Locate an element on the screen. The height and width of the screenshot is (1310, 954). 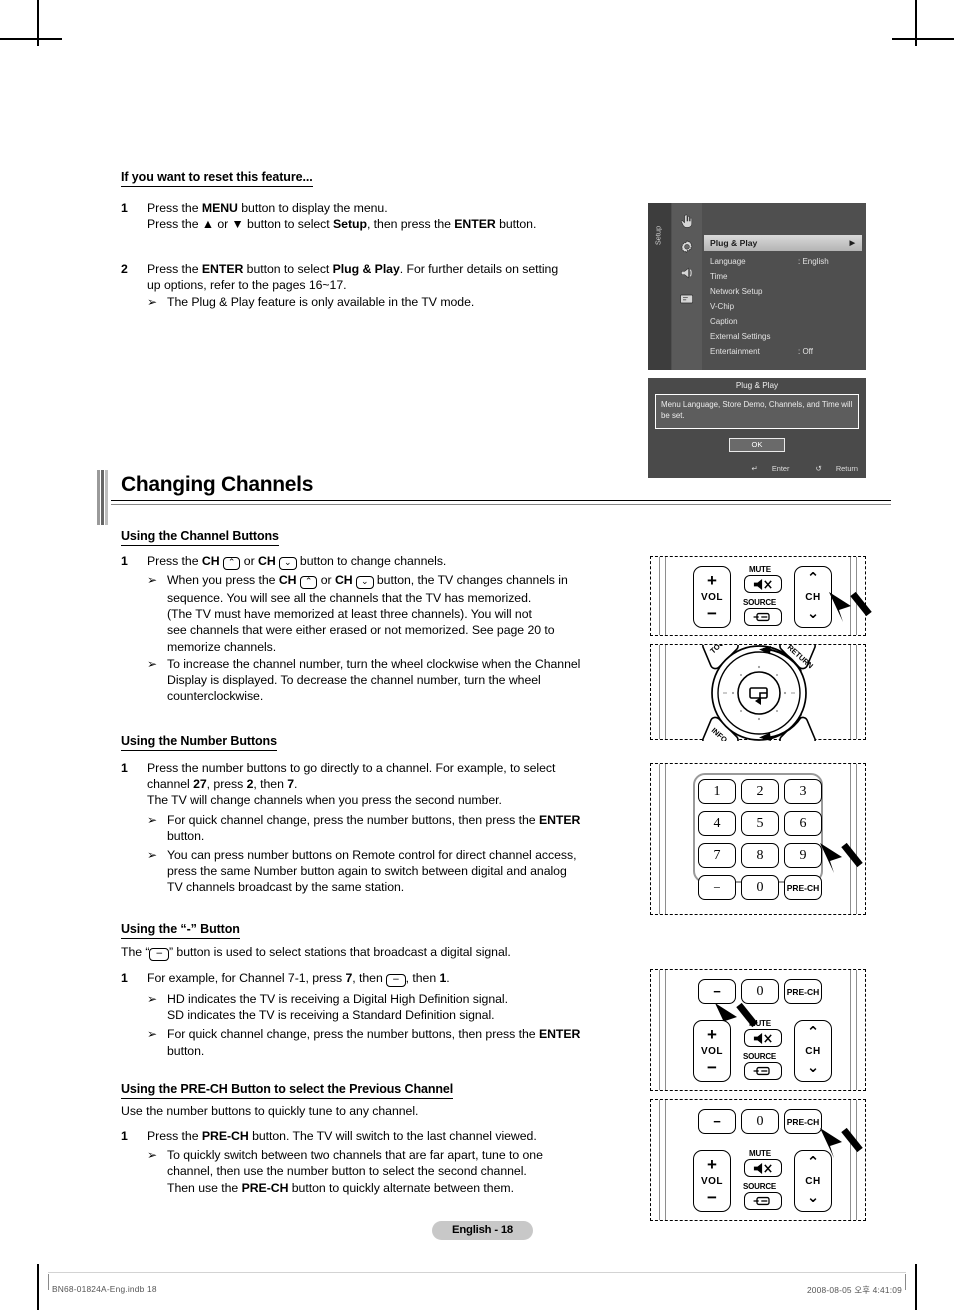
hand-icon is located at coordinates (687, 221).